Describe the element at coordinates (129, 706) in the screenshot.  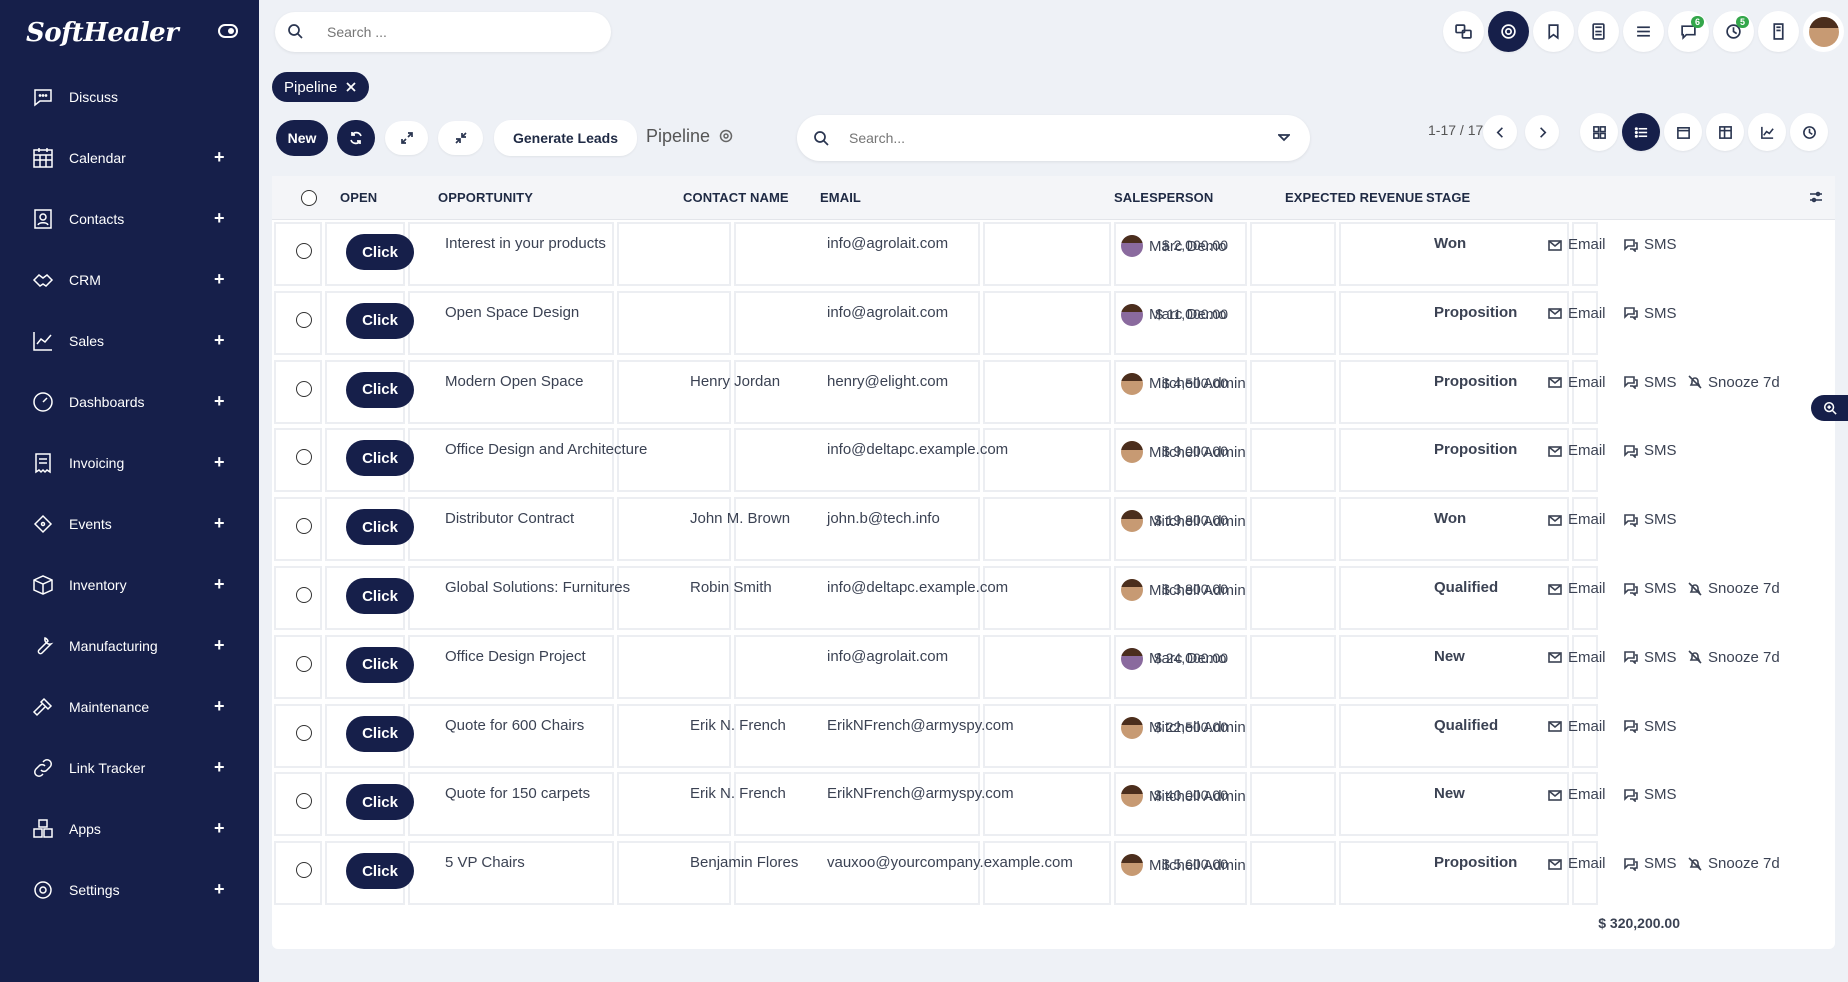
I see `sidebar-item-maintenance: Maintenance +` at that location.